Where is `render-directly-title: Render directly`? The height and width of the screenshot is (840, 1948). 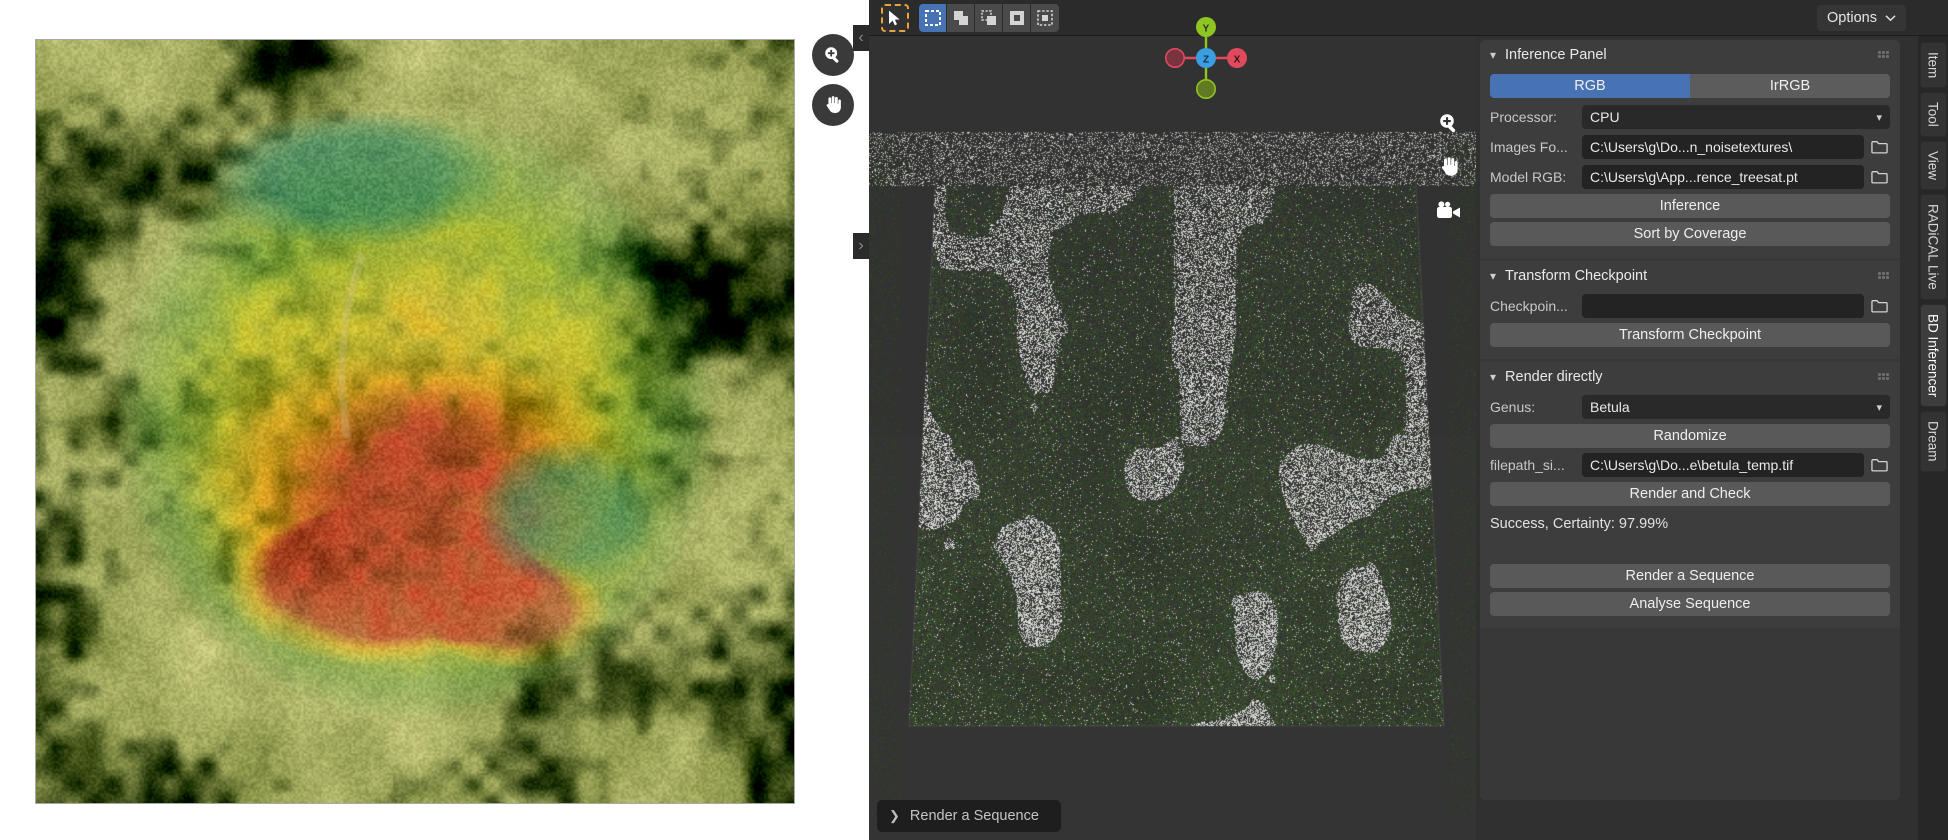
render-directly-title: Render directly is located at coordinates (1554, 377).